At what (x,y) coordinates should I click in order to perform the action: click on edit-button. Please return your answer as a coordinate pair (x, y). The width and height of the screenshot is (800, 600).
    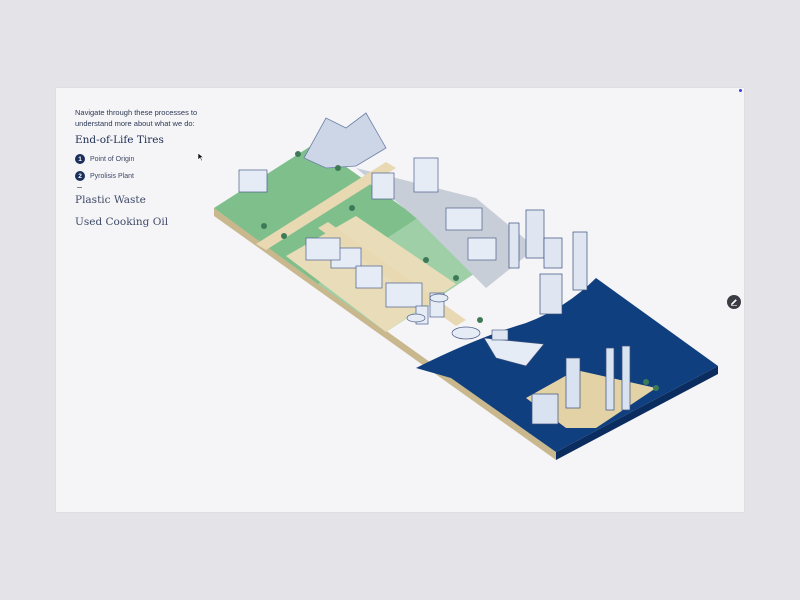
    Looking at the image, I should click on (734, 302).